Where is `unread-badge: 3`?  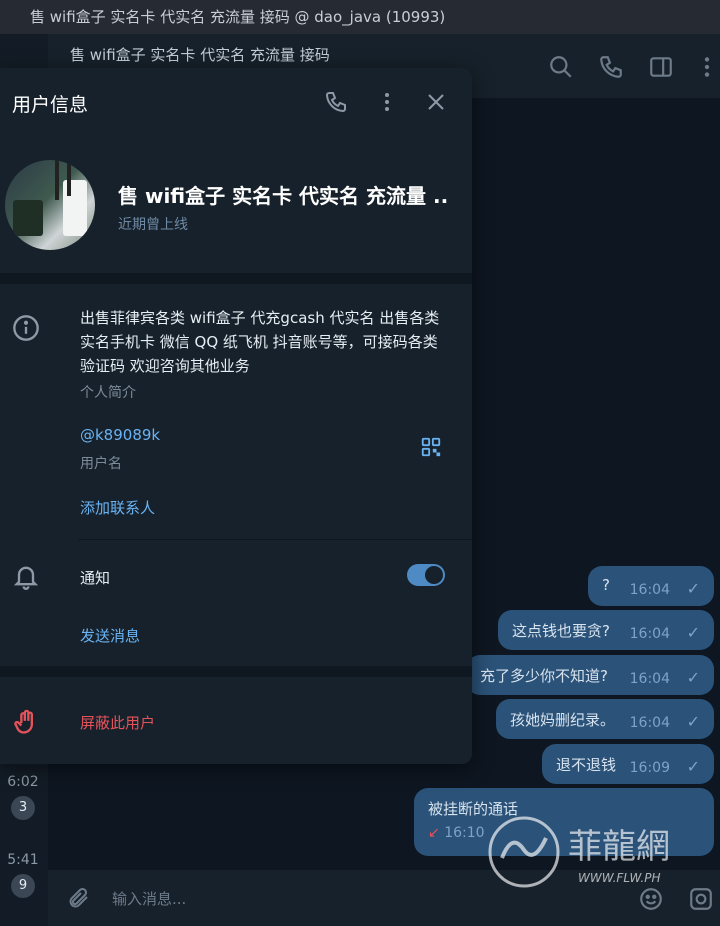 unread-badge: 3 is located at coordinates (23, 808).